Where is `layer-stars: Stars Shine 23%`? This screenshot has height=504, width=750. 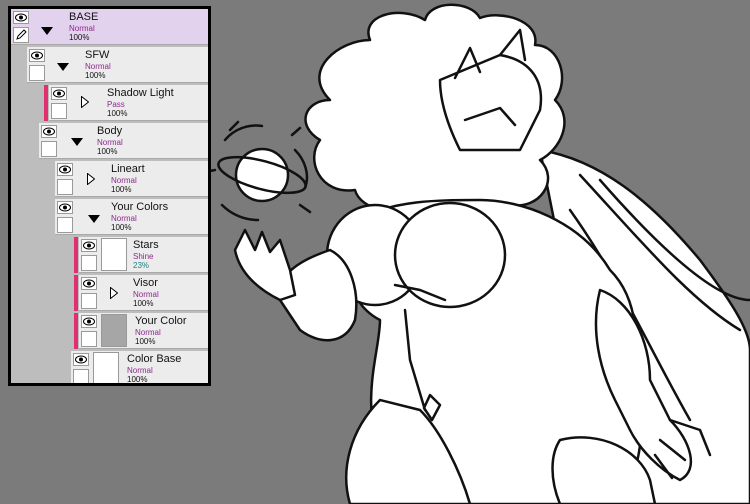 layer-stars: Stars Shine 23% is located at coordinates (141, 255).